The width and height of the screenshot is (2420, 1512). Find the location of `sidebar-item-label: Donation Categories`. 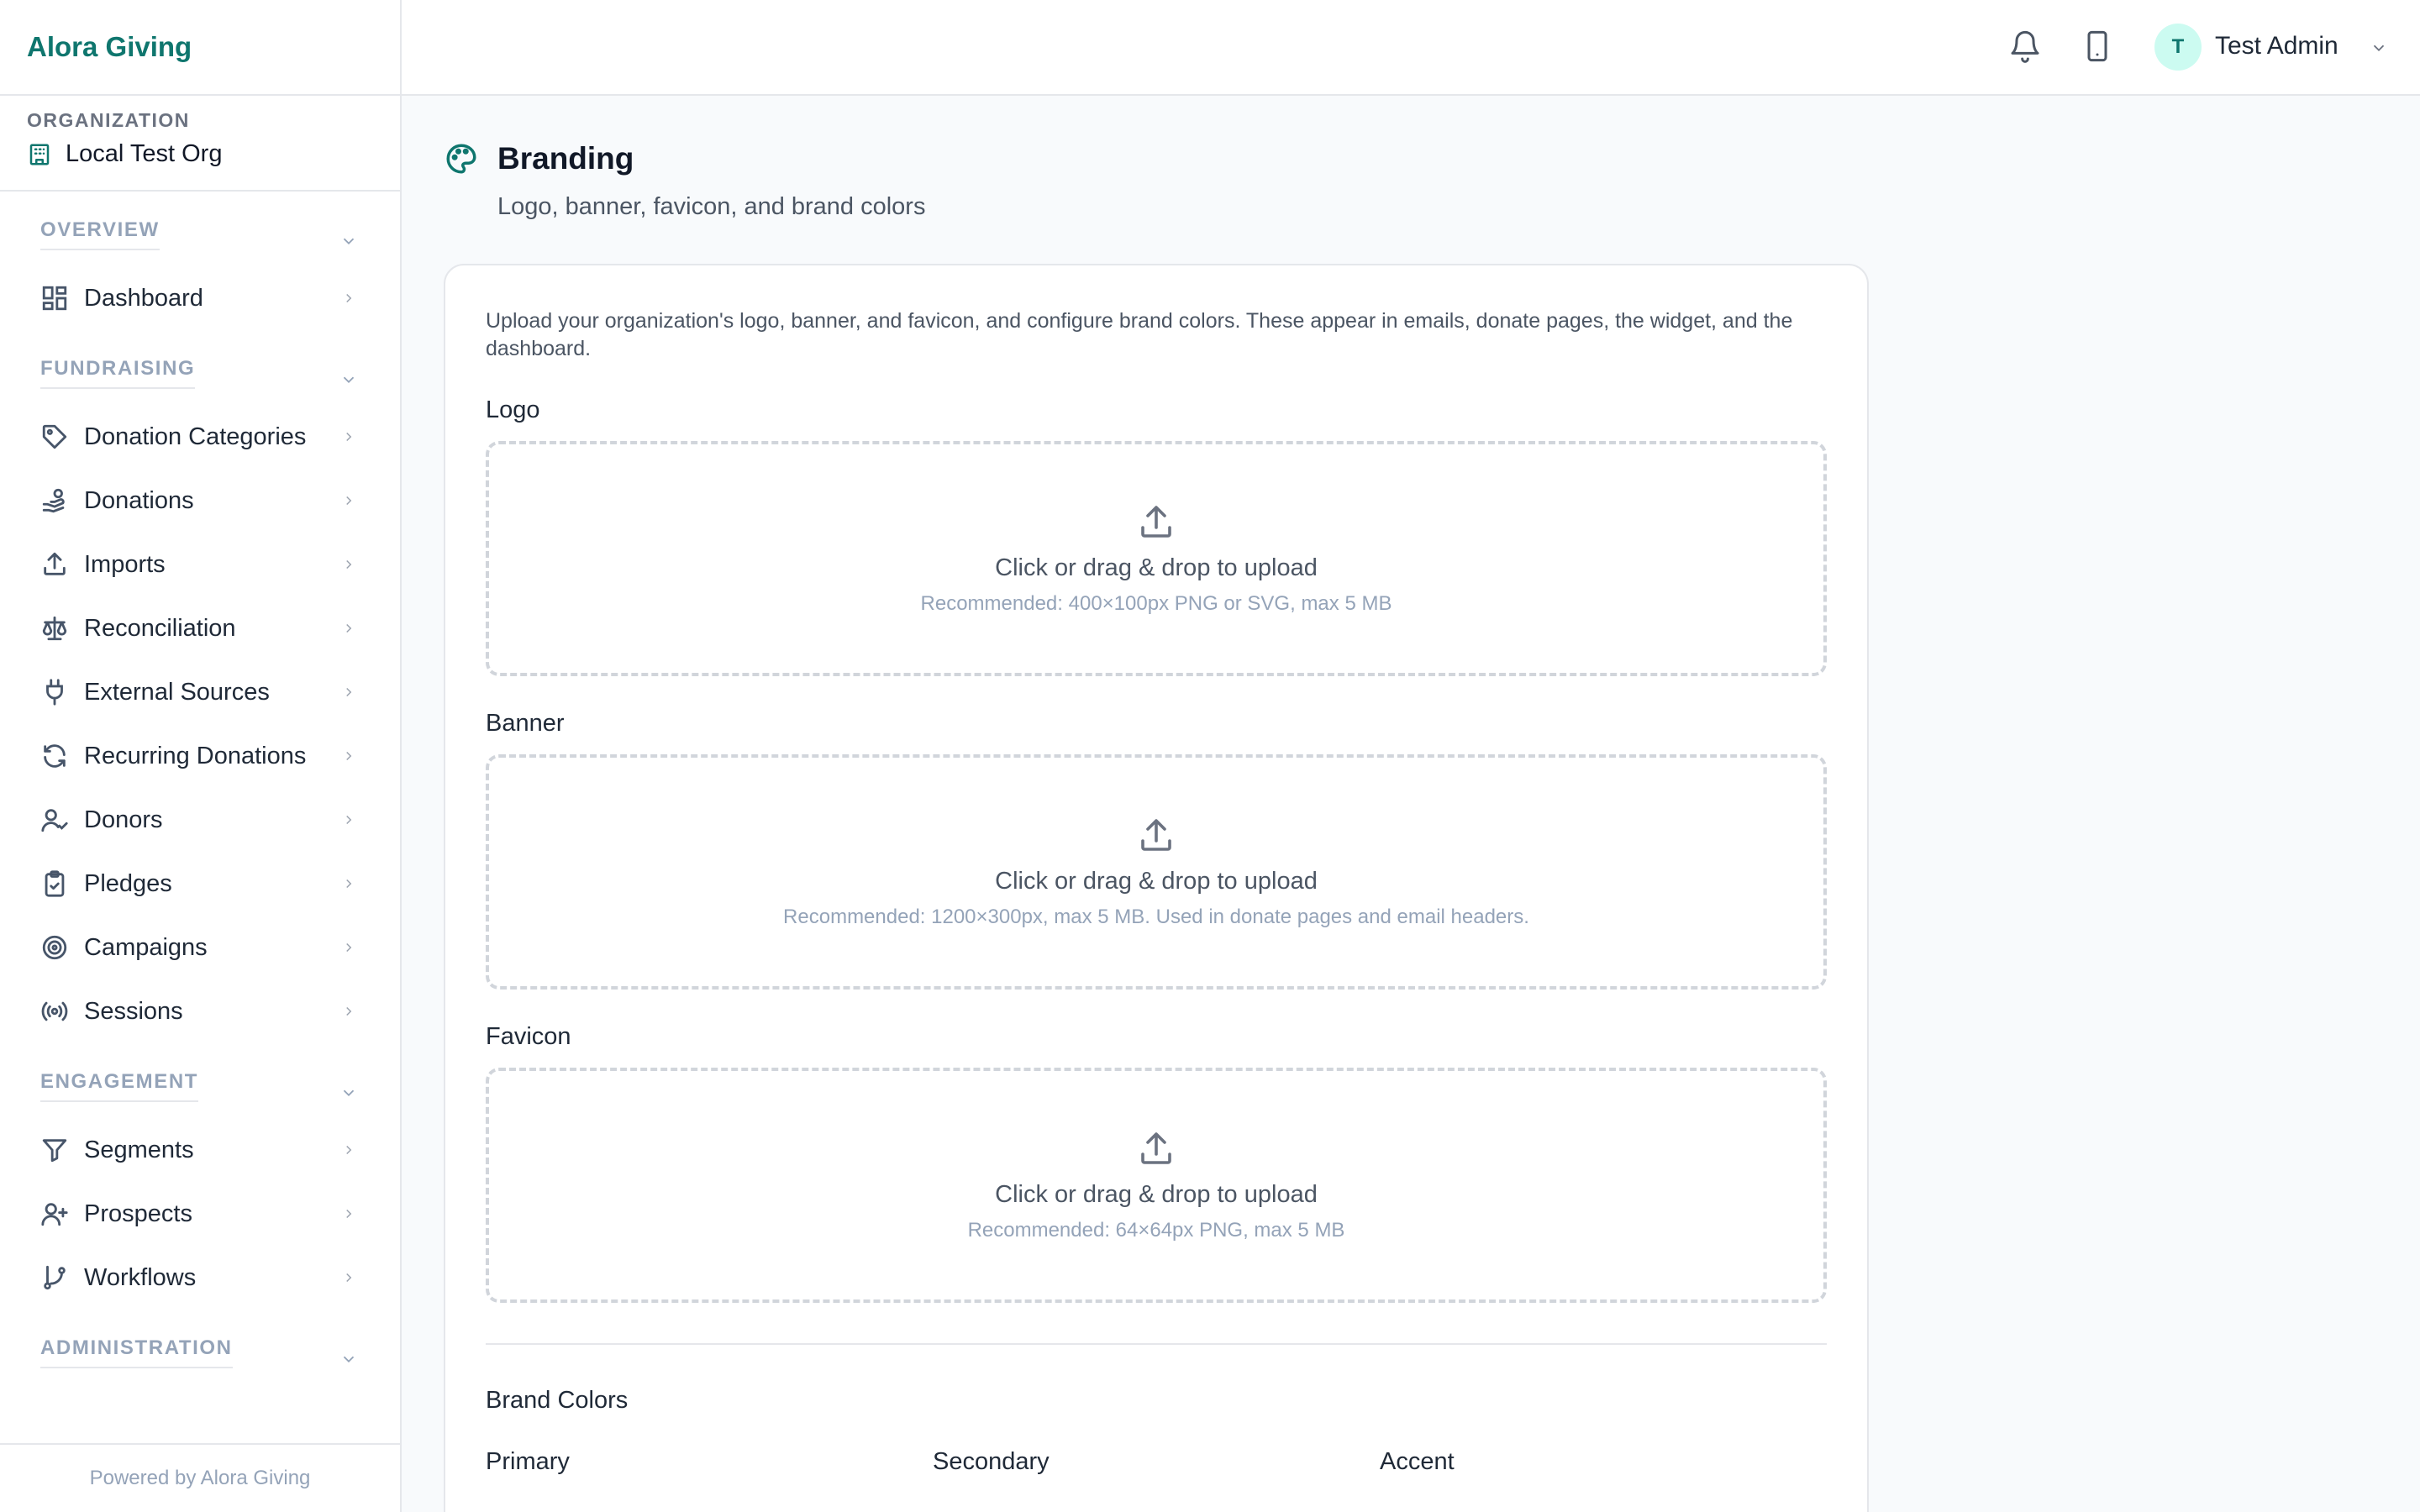

sidebar-item-label: Donation Categories is located at coordinates (195, 436).